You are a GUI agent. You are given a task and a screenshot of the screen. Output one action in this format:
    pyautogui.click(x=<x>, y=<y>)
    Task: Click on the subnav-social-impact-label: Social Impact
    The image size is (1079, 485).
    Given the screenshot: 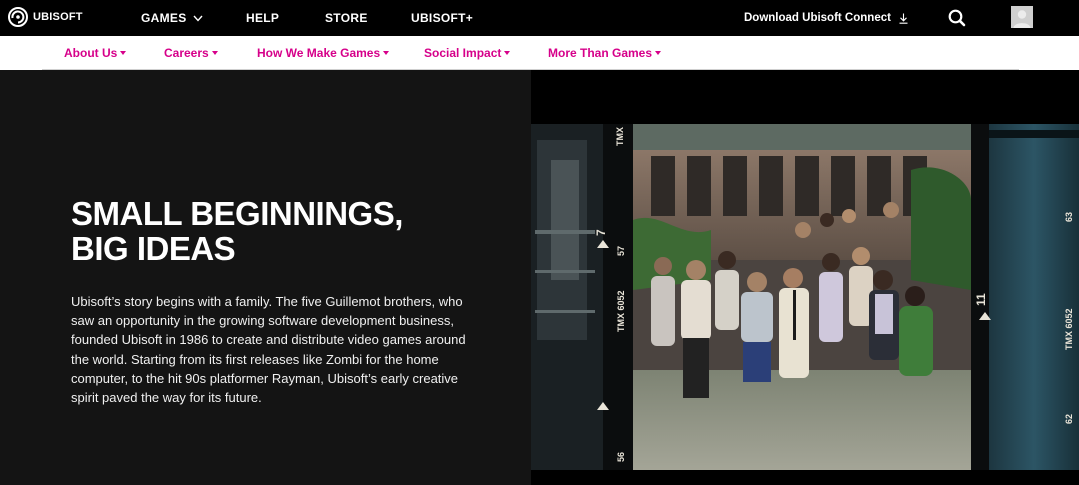 What is the action you would take?
    pyautogui.click(x=463, y=53)
    